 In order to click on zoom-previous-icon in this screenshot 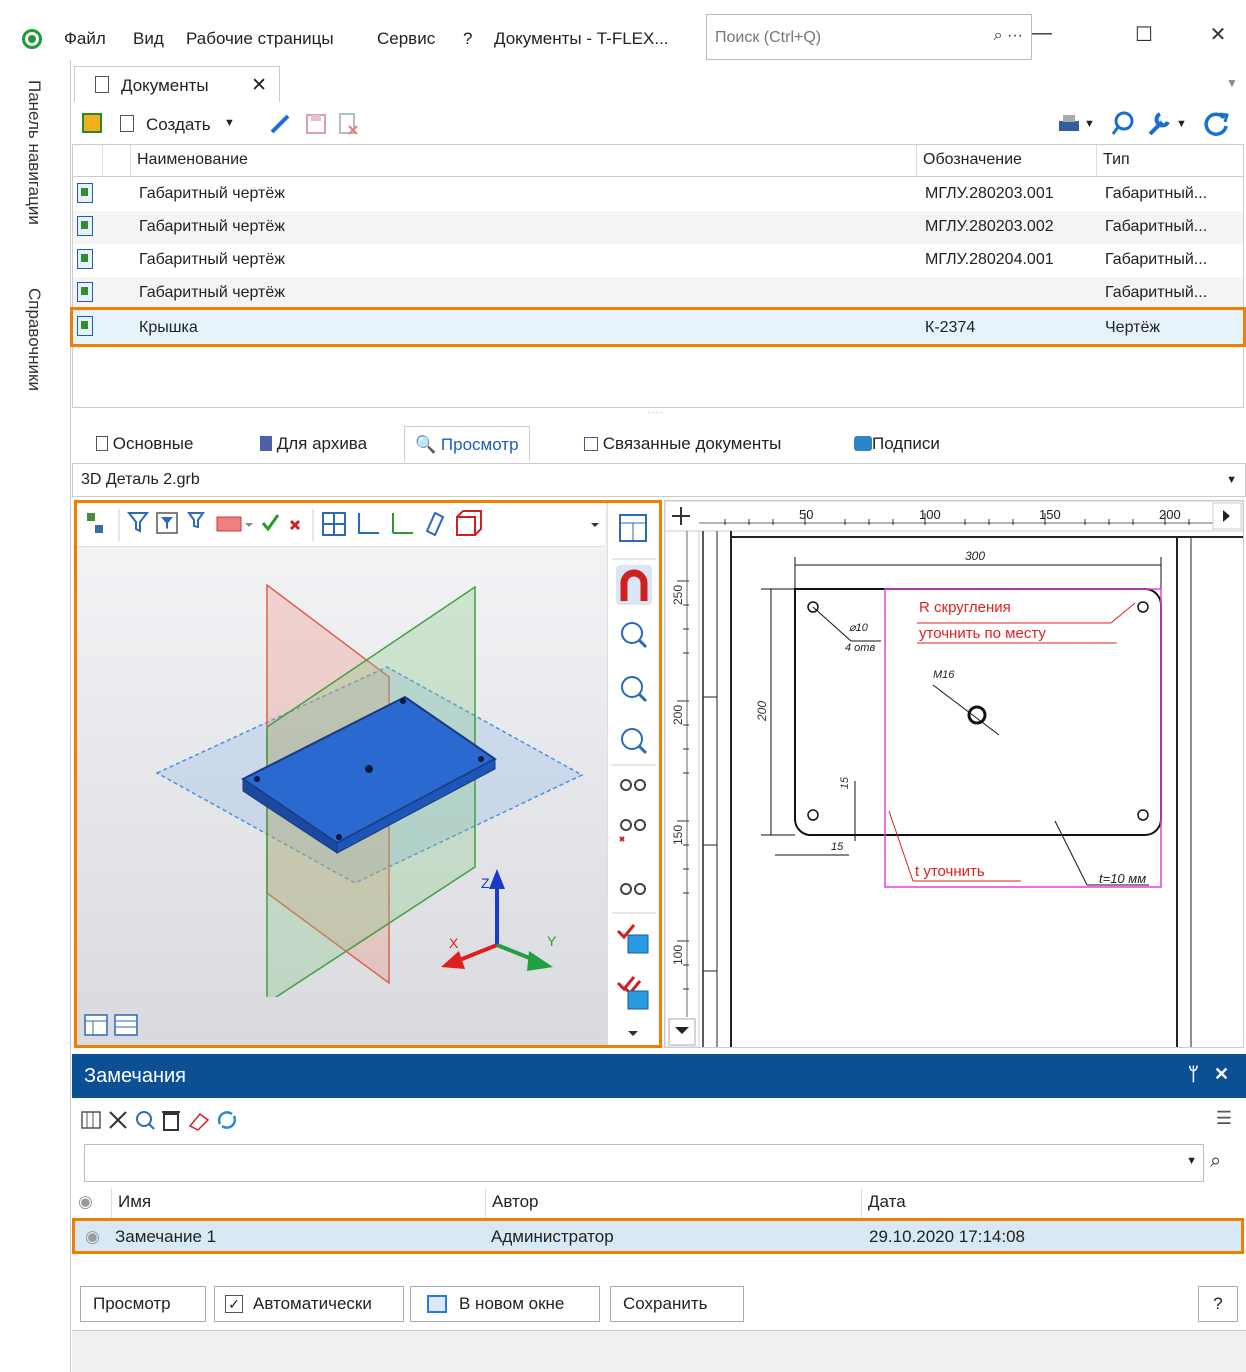, I will do `click(634, 741)`.